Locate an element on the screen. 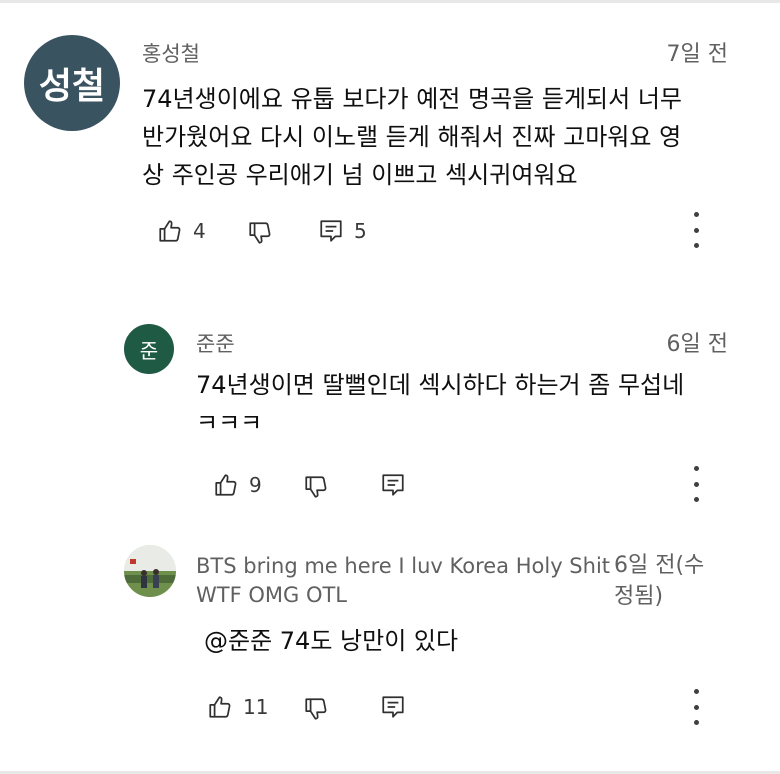 Image resolution: width=780 pixels, height=774 pixels. comment-author: 홍성철 is located at coordinates (171, 54).